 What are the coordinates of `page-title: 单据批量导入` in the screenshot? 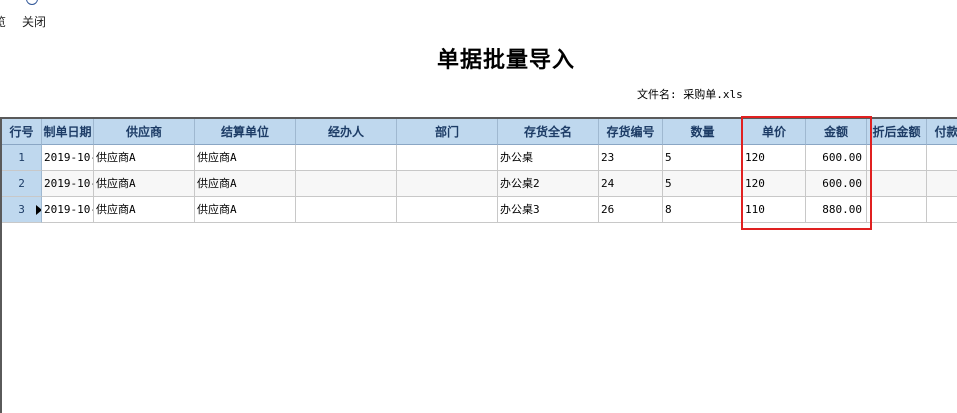 It's located at (505, 60).